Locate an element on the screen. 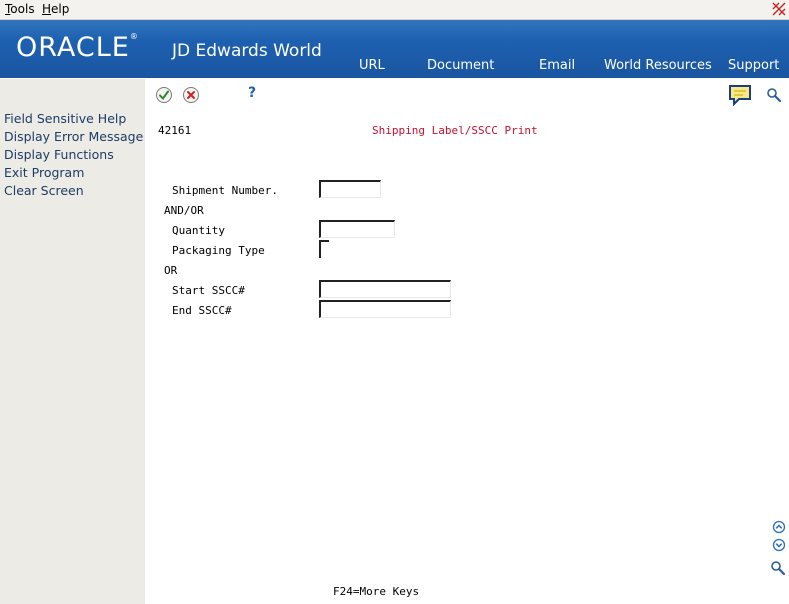 The image size is (789, 604). help-question-icon: ? is located at coordinates (252, 94).